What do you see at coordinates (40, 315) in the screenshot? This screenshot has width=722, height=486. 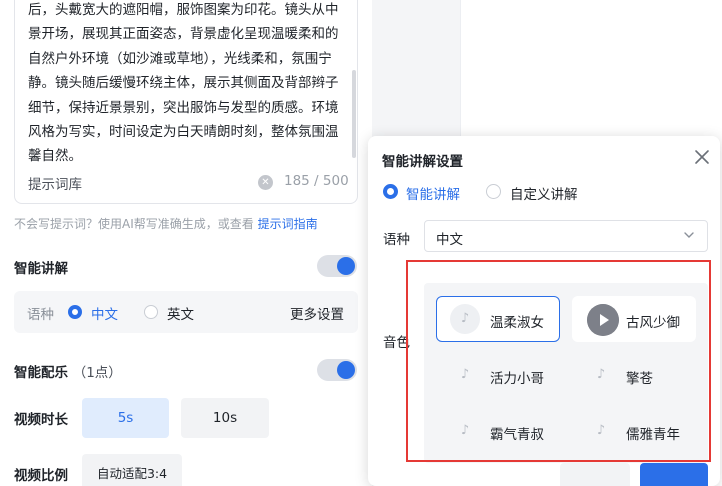 I see `language-label: 语种` at bounding box center [40, 315].